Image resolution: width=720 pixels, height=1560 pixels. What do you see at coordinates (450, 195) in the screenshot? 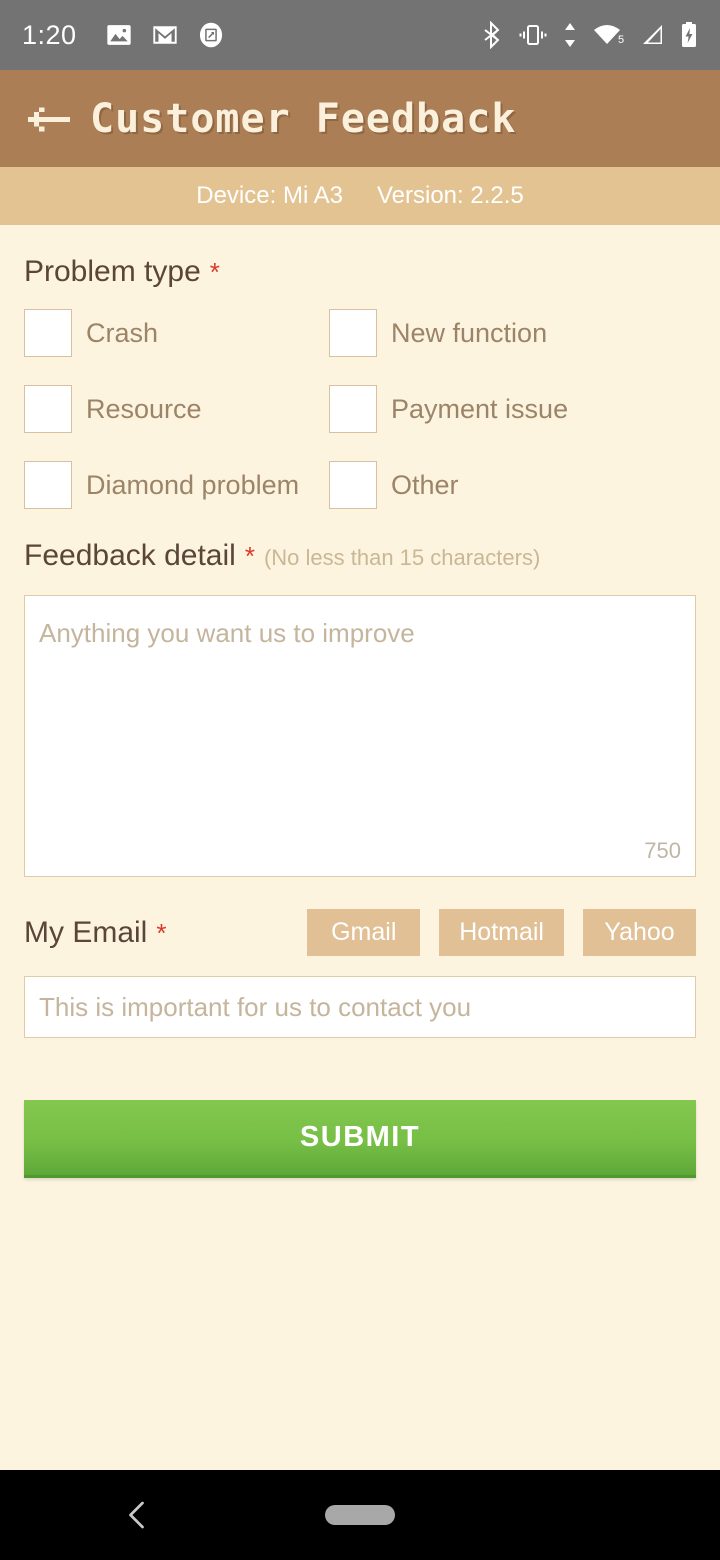
I see `app-version: Version: 2.2.5` at bounding box center [450, 195].